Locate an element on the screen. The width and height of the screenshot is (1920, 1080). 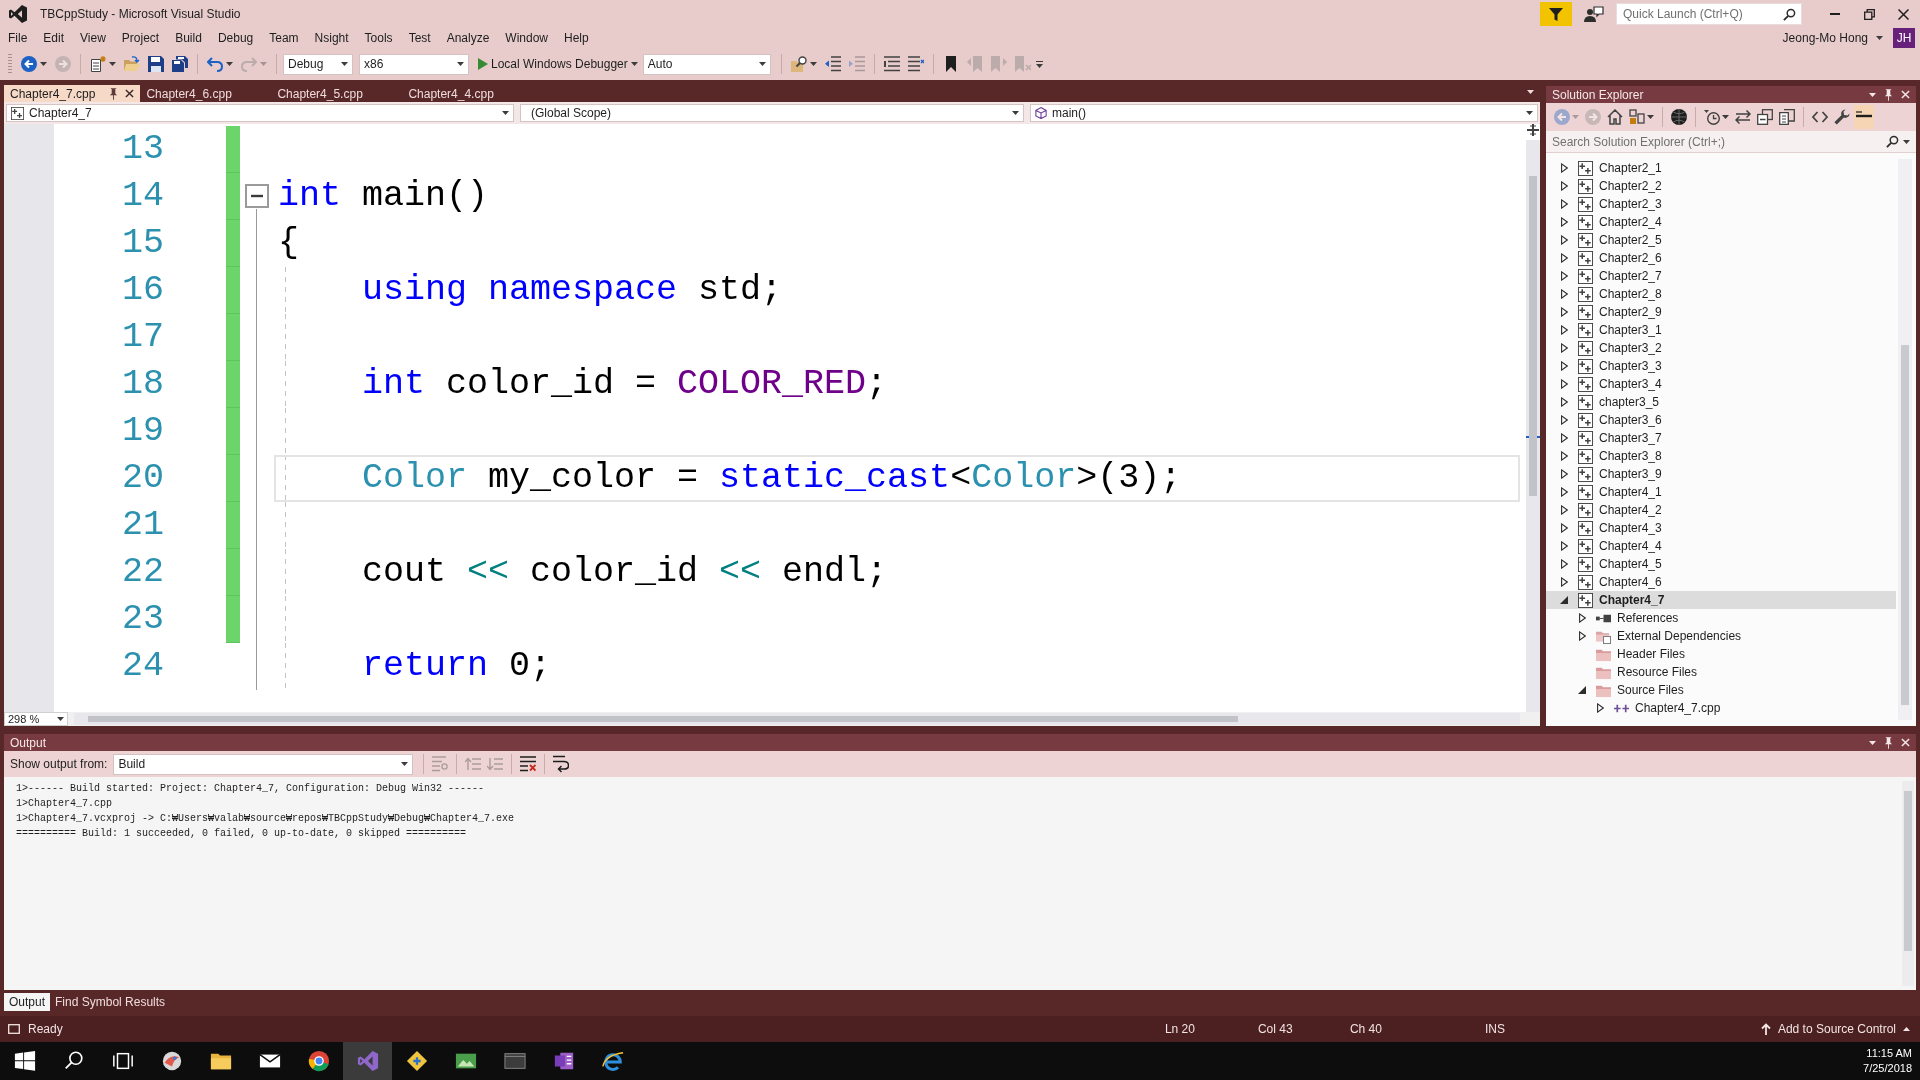
split-icon is located at coordinates (1533, 130).